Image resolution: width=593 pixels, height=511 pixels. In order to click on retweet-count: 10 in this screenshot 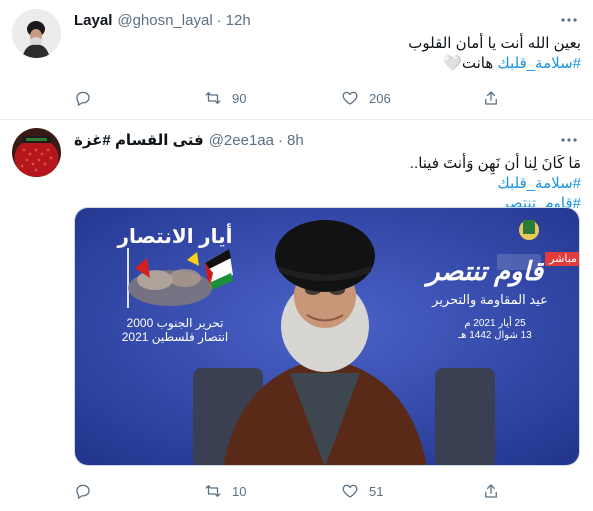, I will do `click(239, 491)`.